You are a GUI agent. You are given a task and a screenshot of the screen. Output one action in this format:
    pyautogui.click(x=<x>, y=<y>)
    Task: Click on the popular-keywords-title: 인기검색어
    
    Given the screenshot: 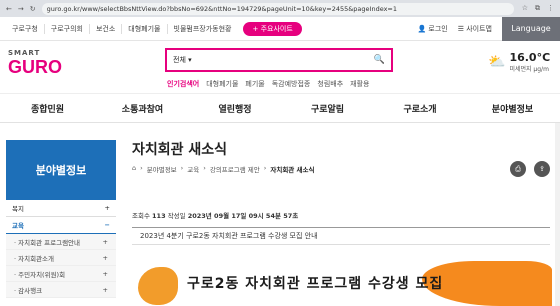 What is the action you would take?
    pyautogui.click(x=183, y=84)
    